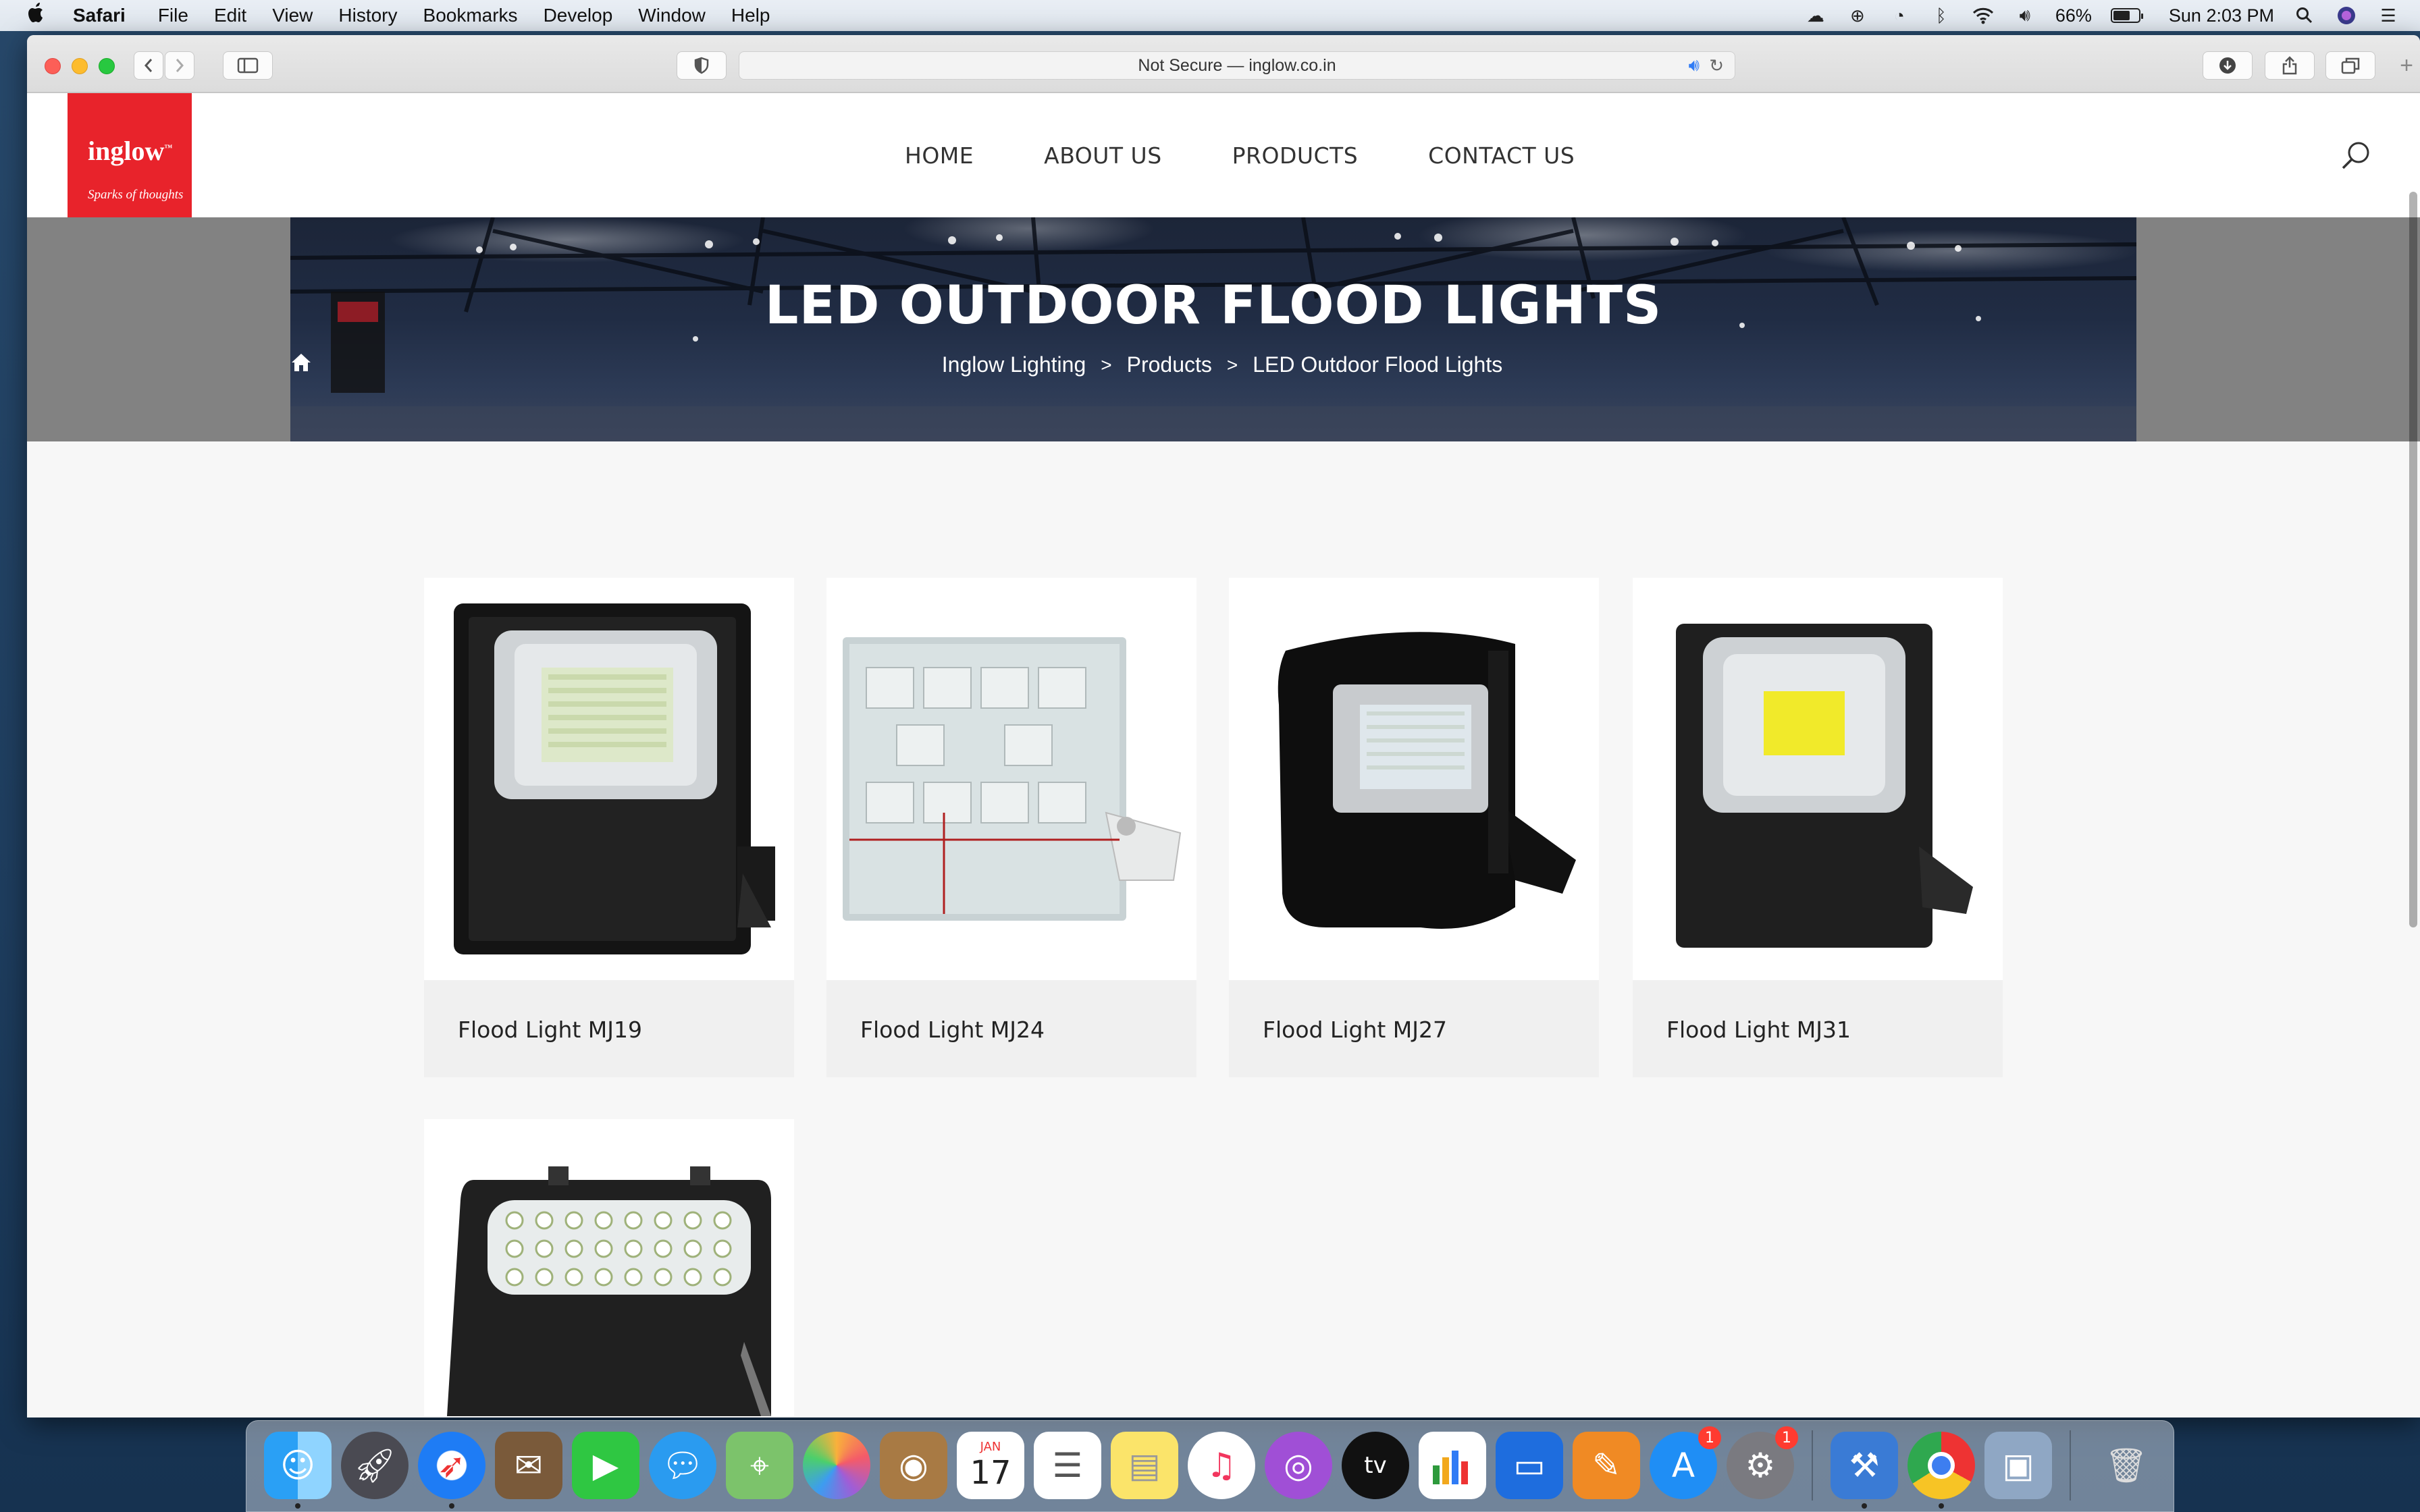 The height and width of the screenshot is (1512, 2420). What do you see at coordinates (1709, 1437) in the screenshot?
I see `app-store-badge: 1` at bounding box center [1709, 1437].